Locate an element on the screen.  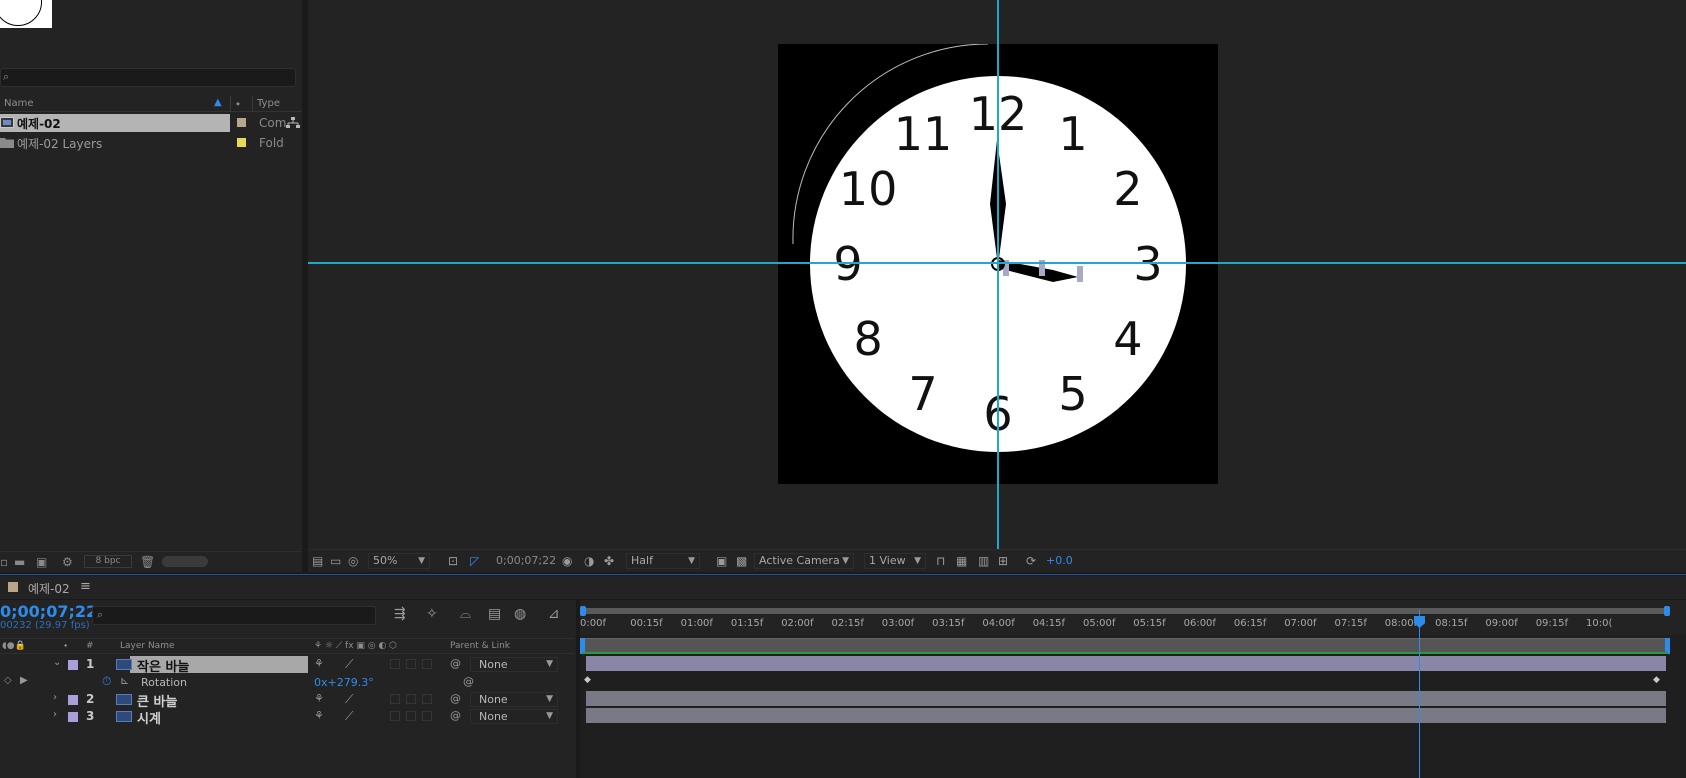
project-search-input: ⌕ is located at coordinates (148, 77).